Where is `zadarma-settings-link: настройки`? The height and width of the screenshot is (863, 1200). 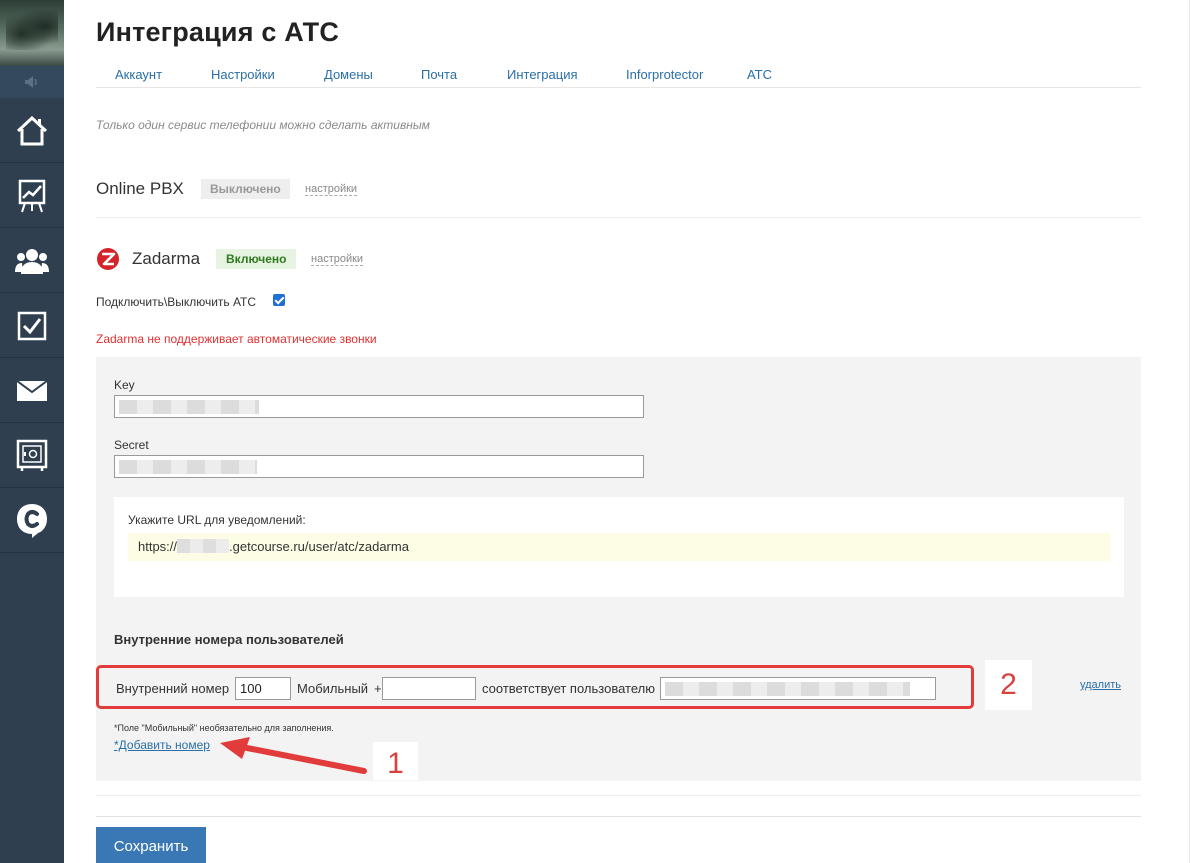 zadarma-settings-link: настройки is located at coordinates (337, 259).